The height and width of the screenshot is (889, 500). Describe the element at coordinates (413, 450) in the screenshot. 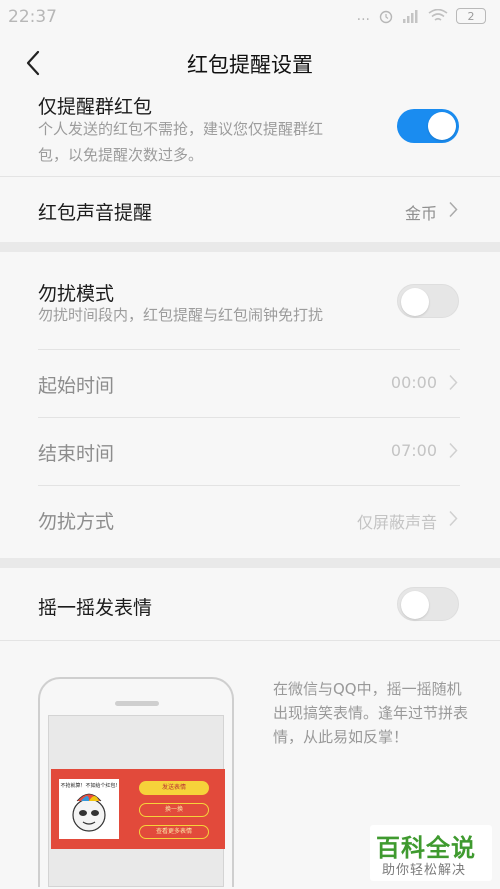

I see `end-time-value: 07:00` at that location.